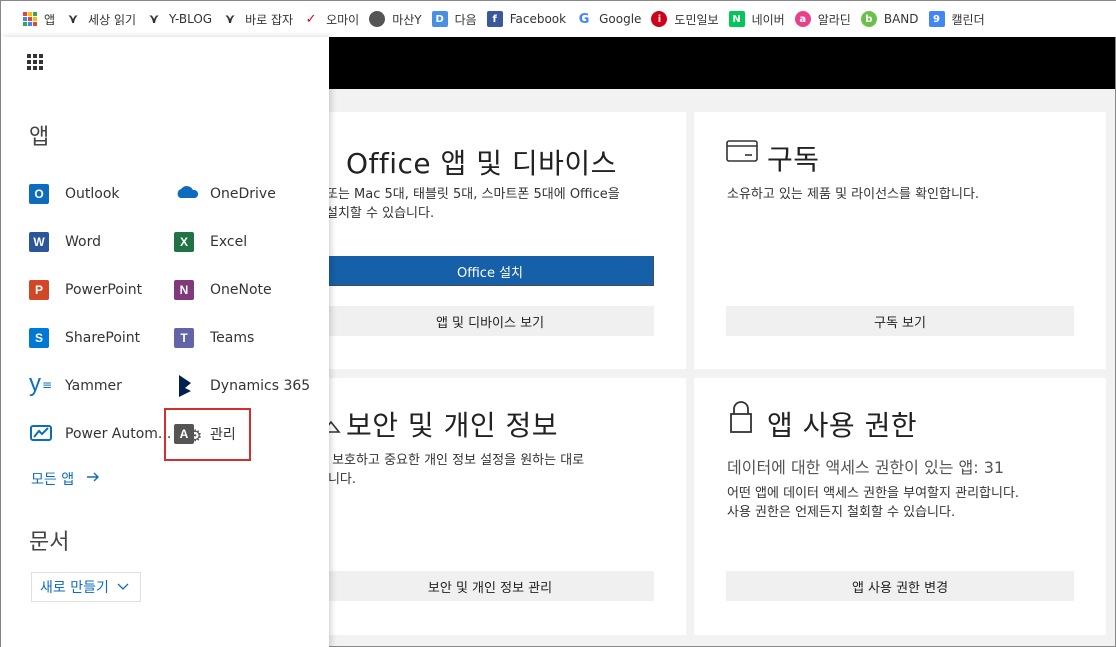 This screenshot has width=1116, height=647. I want to click on app-permissions-desc-2: 사용 권한은 언제든지 철회할 수 있습니다., so click(841, 512).